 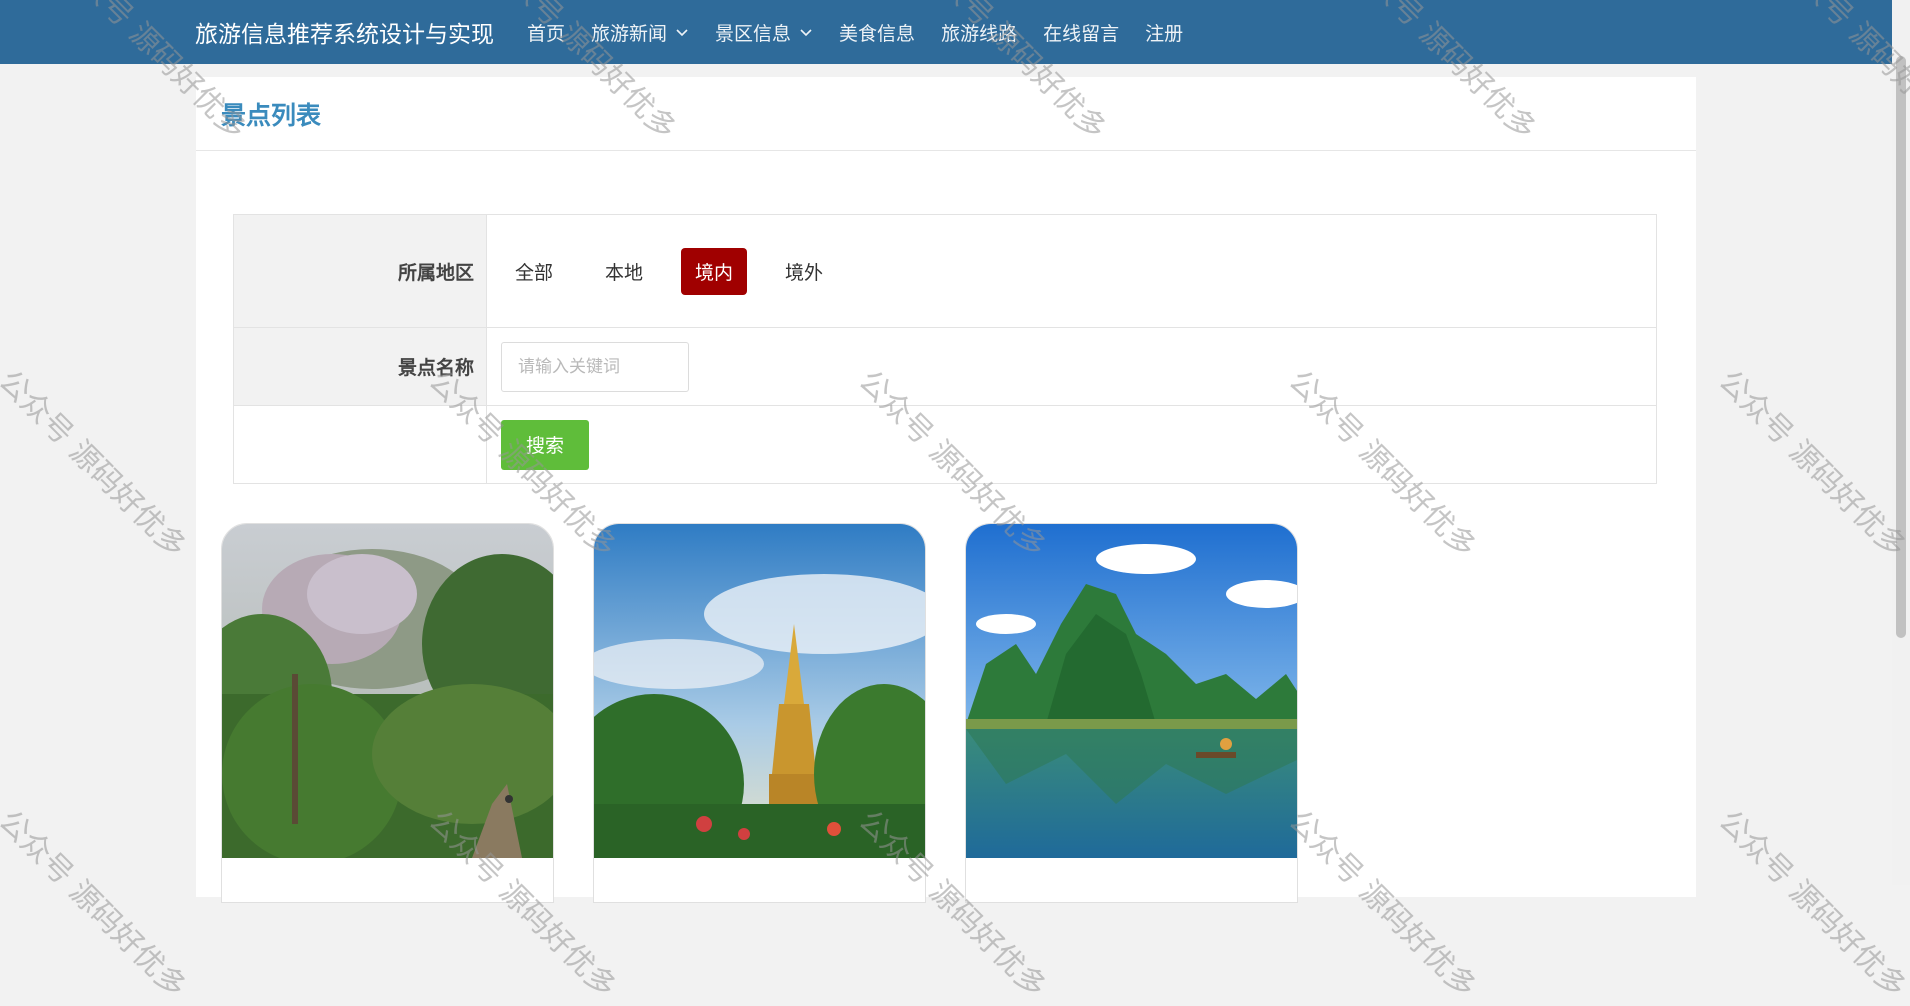 I want to click on region-options: 全部 本地 境内 境外, so click(x=1071, y=271).